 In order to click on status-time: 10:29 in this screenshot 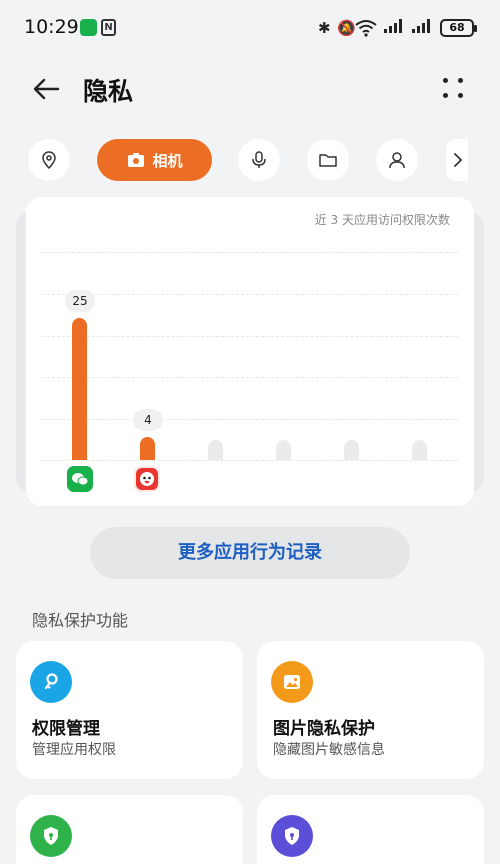, I will do `click(51, 27)`.